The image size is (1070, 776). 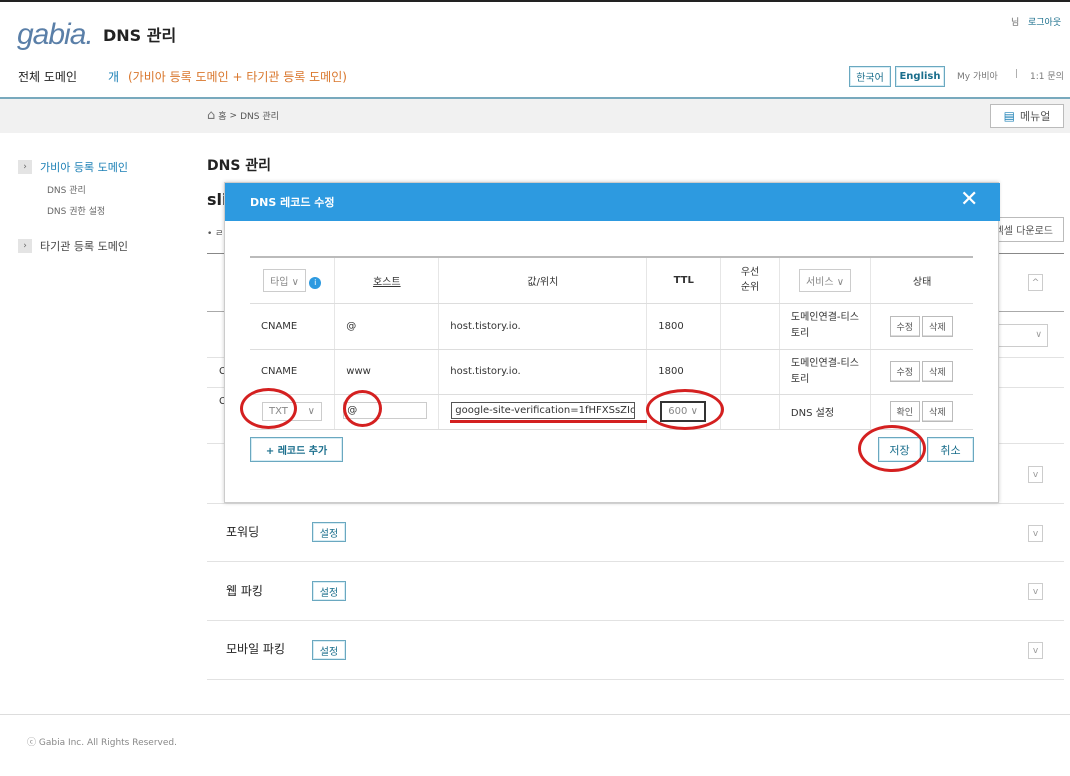 What do you see at coordinates (921, 280) in the screenshot?
I see `status-column-header: 상태` at bounding box center [921, 280].